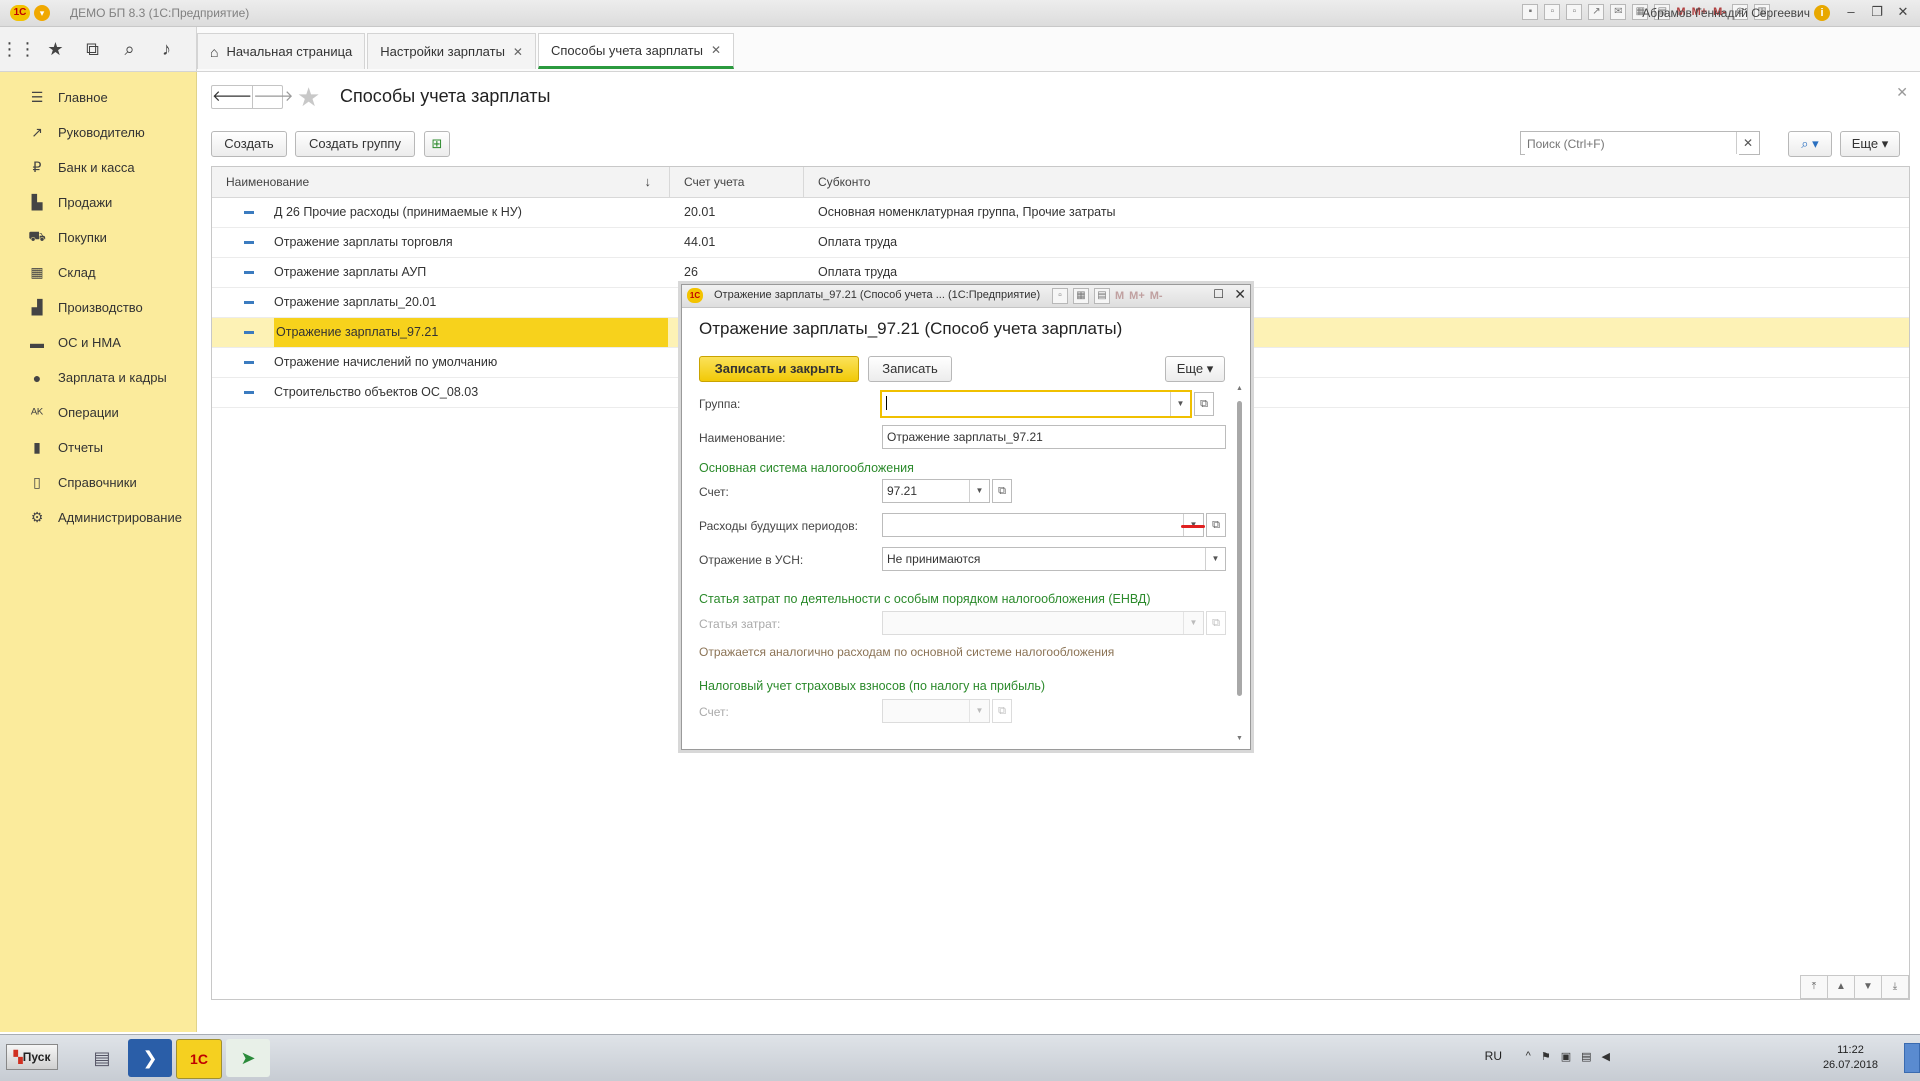 The image size is (1920, 1081). Describe the element at coordinates (1566, 1056) in the screenshot. I see `tray-app-icon: ▣` at that location.